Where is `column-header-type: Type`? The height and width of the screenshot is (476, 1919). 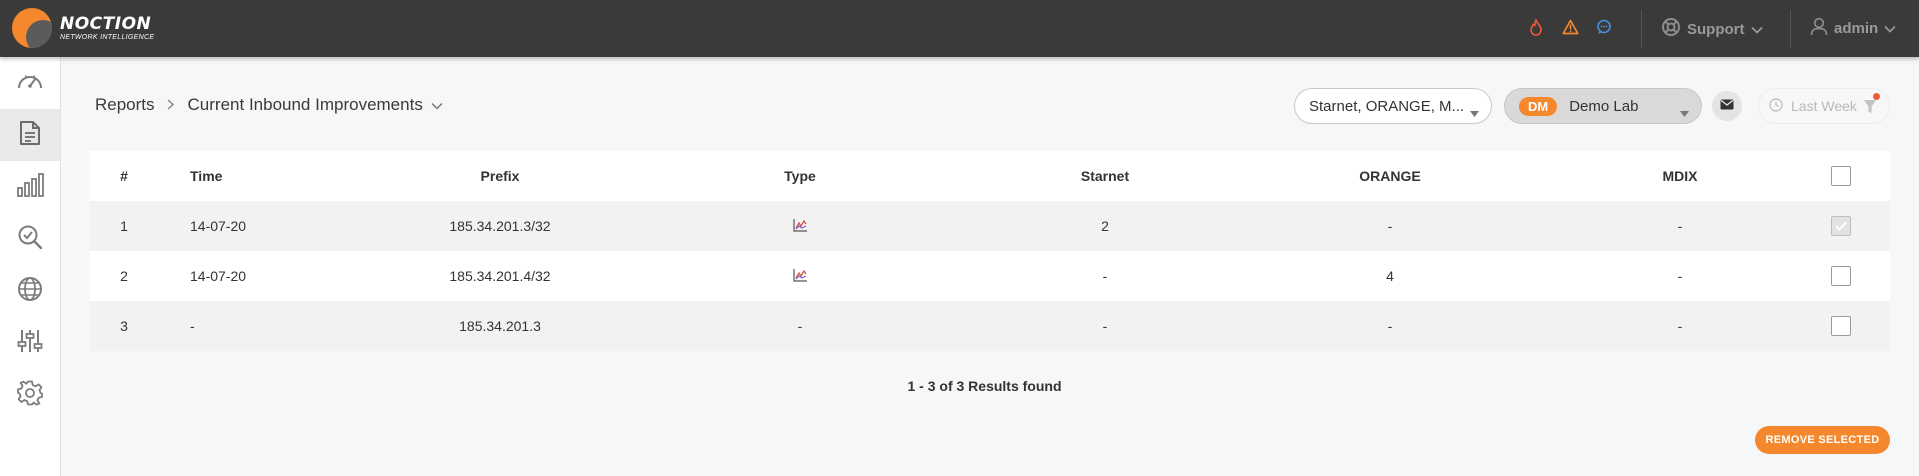 column-header-type: Type is located at coordinates (800, 176).